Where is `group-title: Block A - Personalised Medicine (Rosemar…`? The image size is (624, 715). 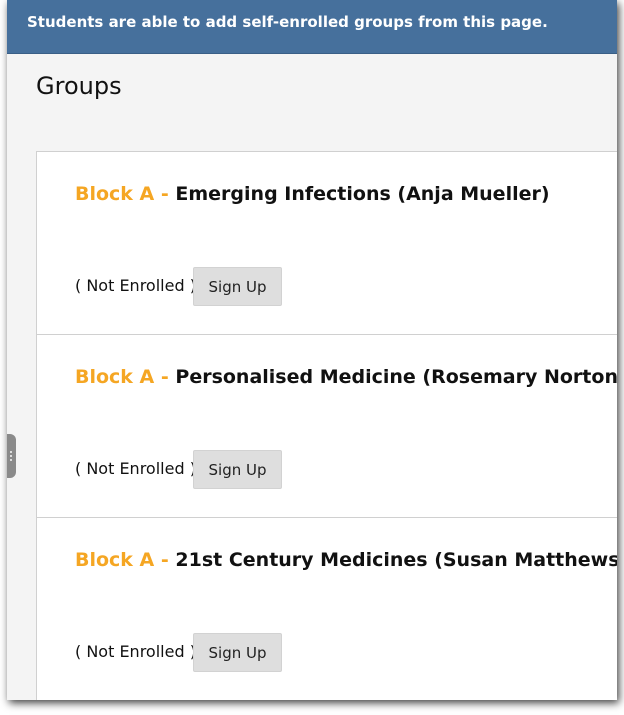
group-title: Block A - Personalised Medicine (Rosemar… is located at coordinates (346, 377).